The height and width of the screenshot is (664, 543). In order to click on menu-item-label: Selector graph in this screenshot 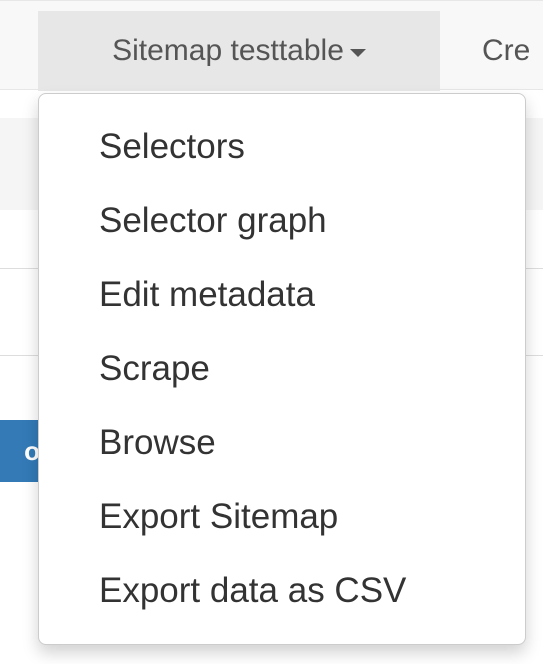, I will do `click(213, 220)`.